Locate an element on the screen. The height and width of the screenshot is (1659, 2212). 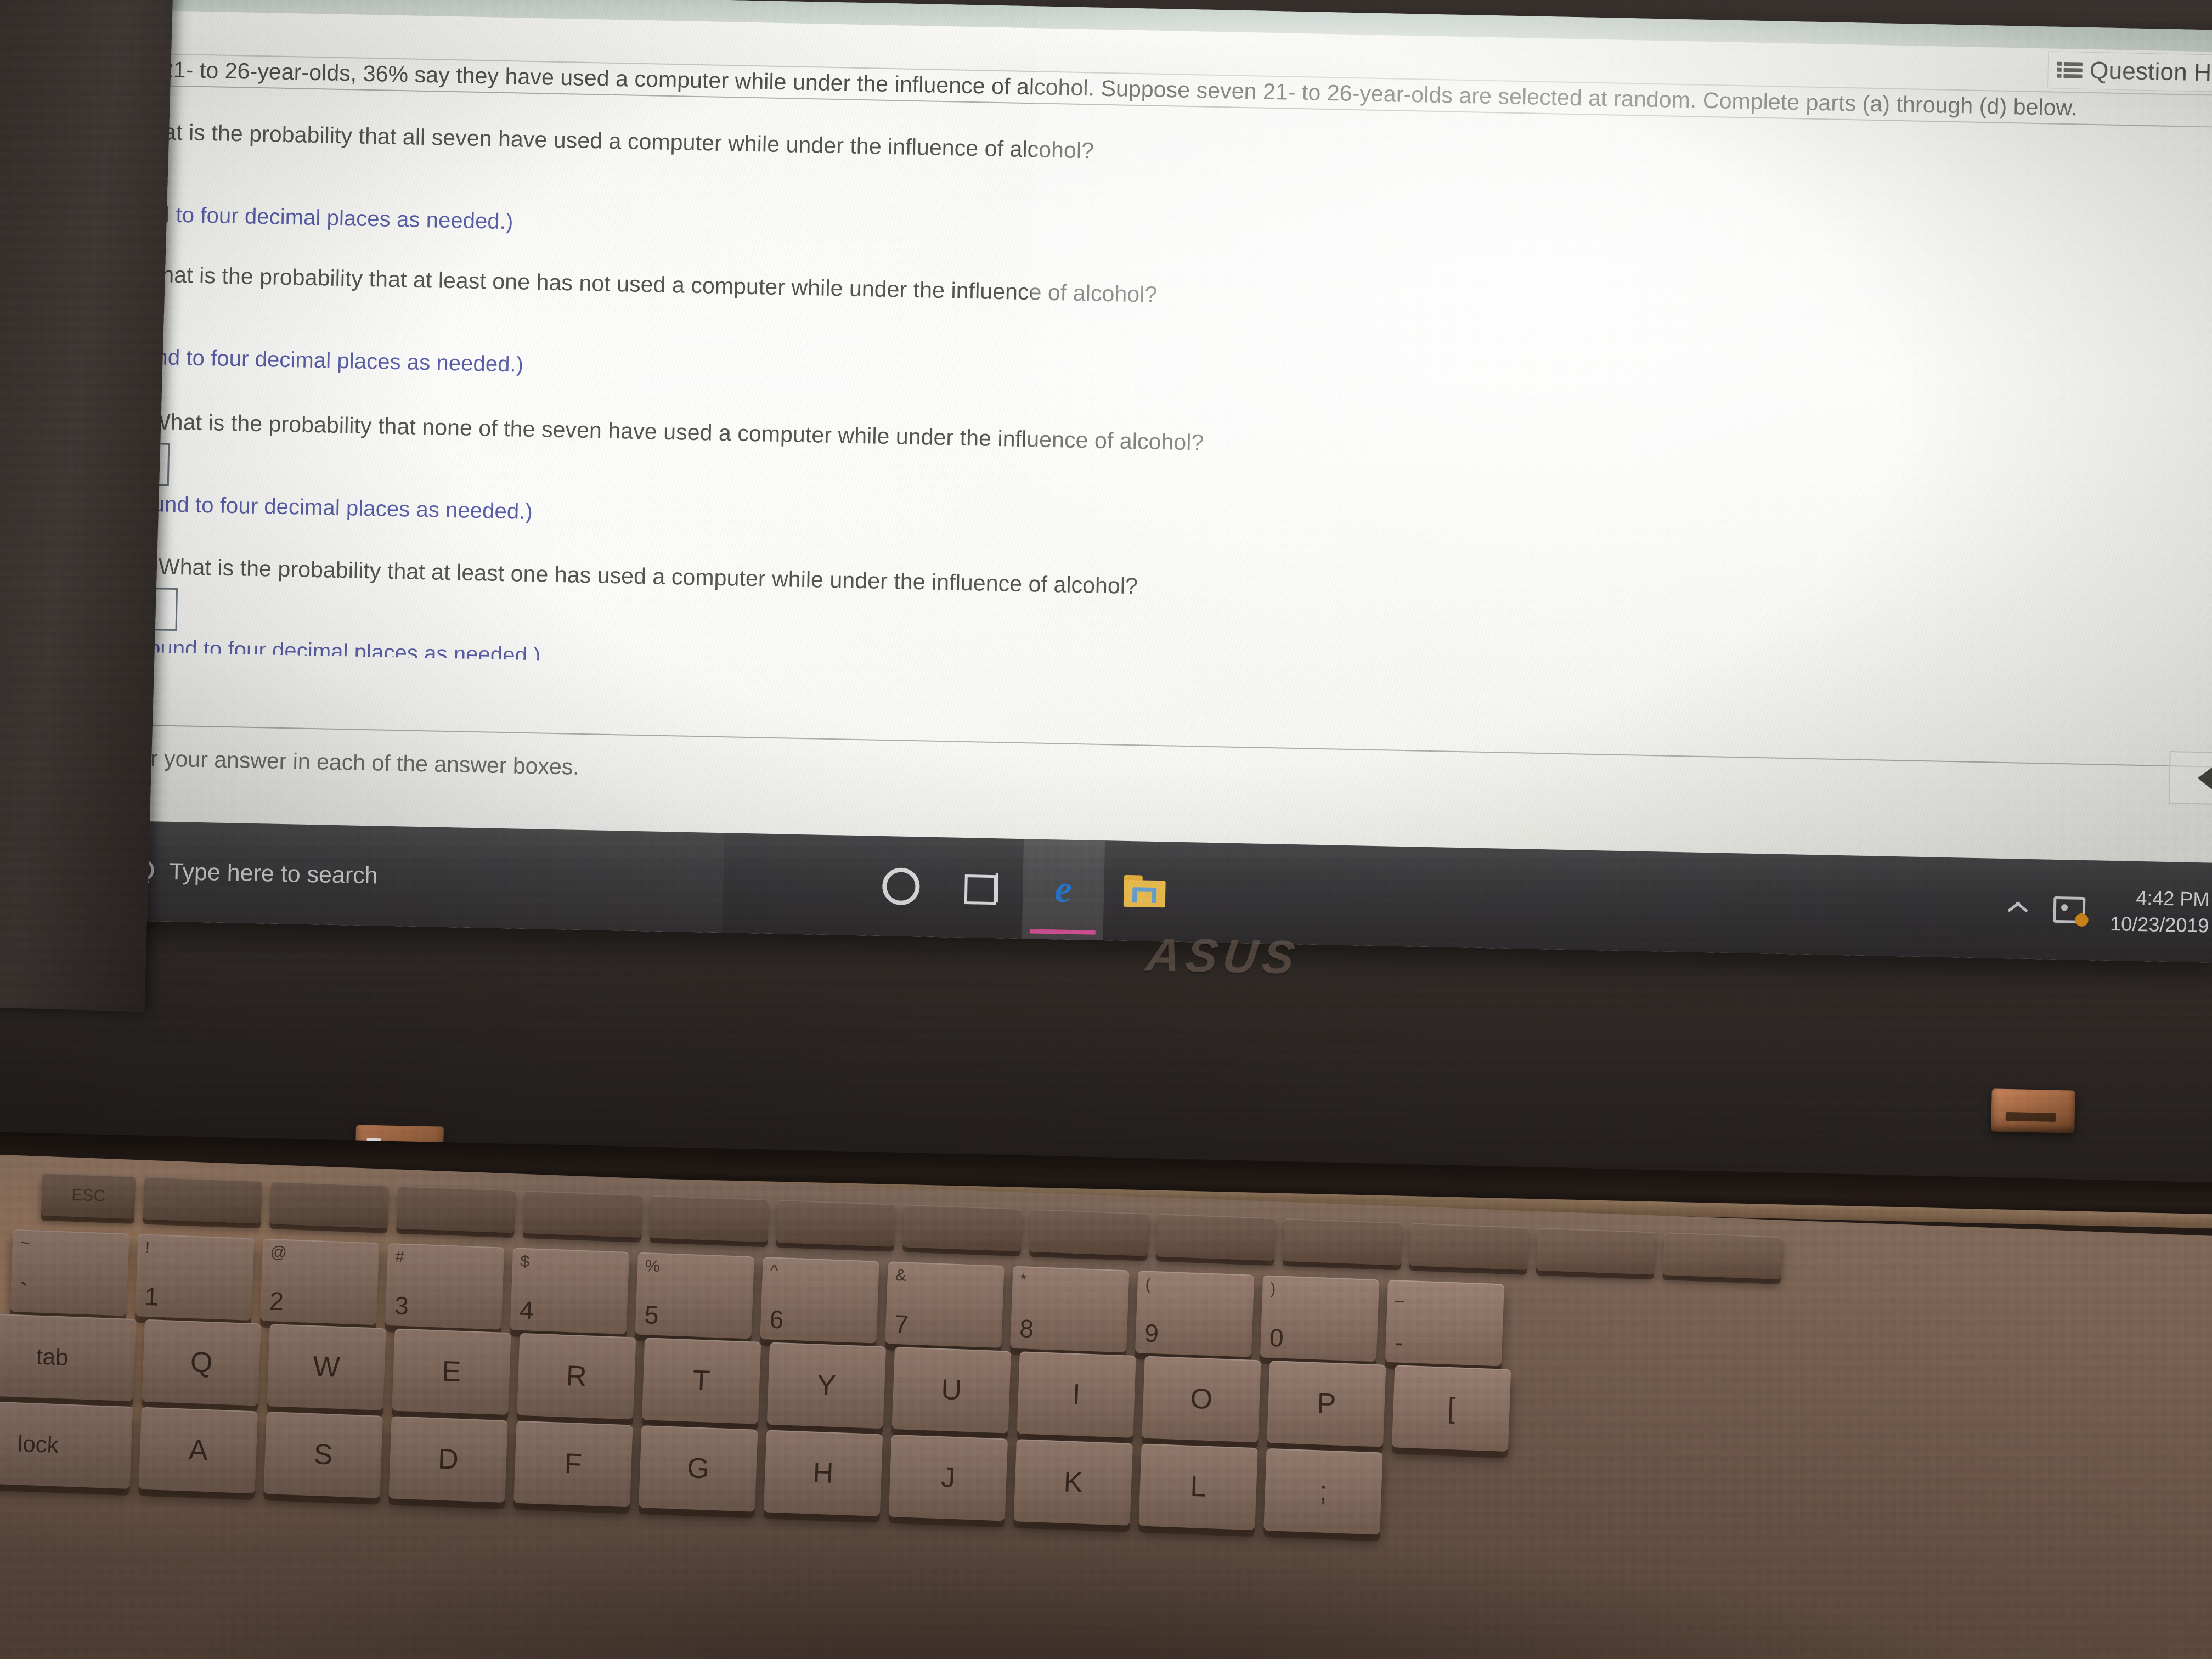
task-view-icon is located at coordinates (983, 888).